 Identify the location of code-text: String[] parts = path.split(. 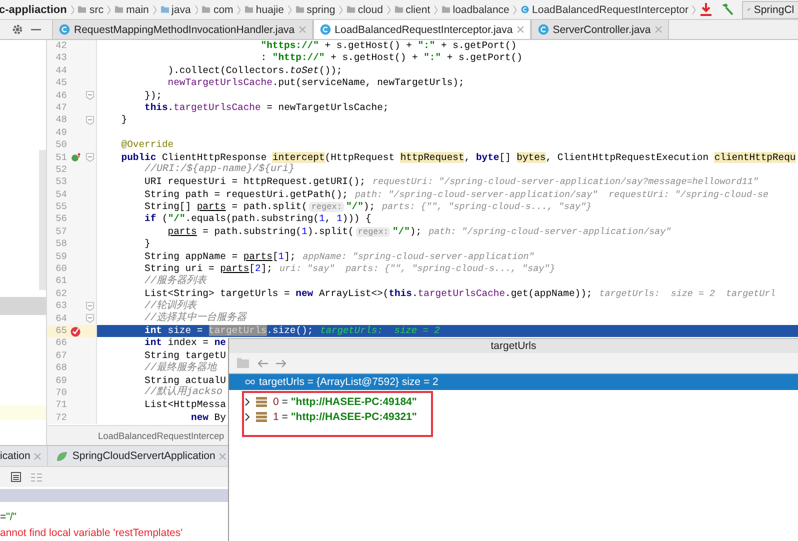
(226, 207).